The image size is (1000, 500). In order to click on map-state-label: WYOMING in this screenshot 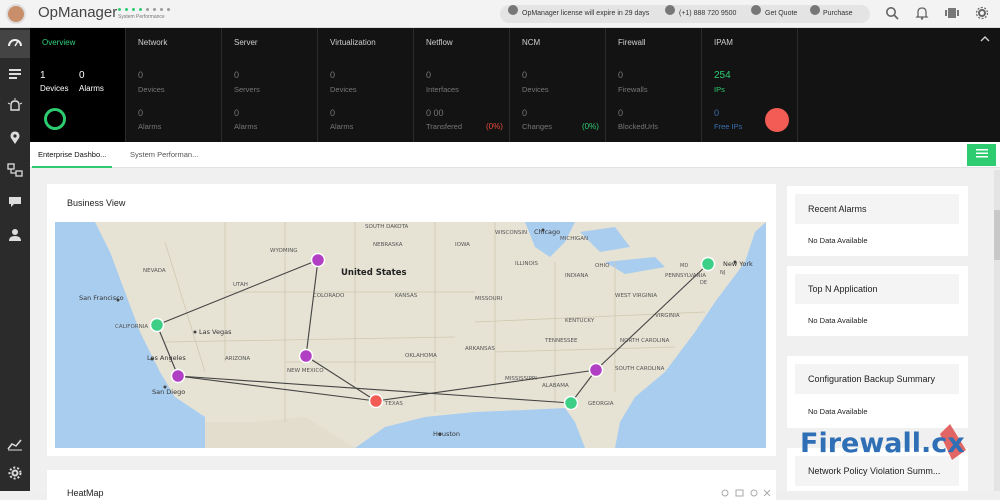, I will do `click(284, 251)`.